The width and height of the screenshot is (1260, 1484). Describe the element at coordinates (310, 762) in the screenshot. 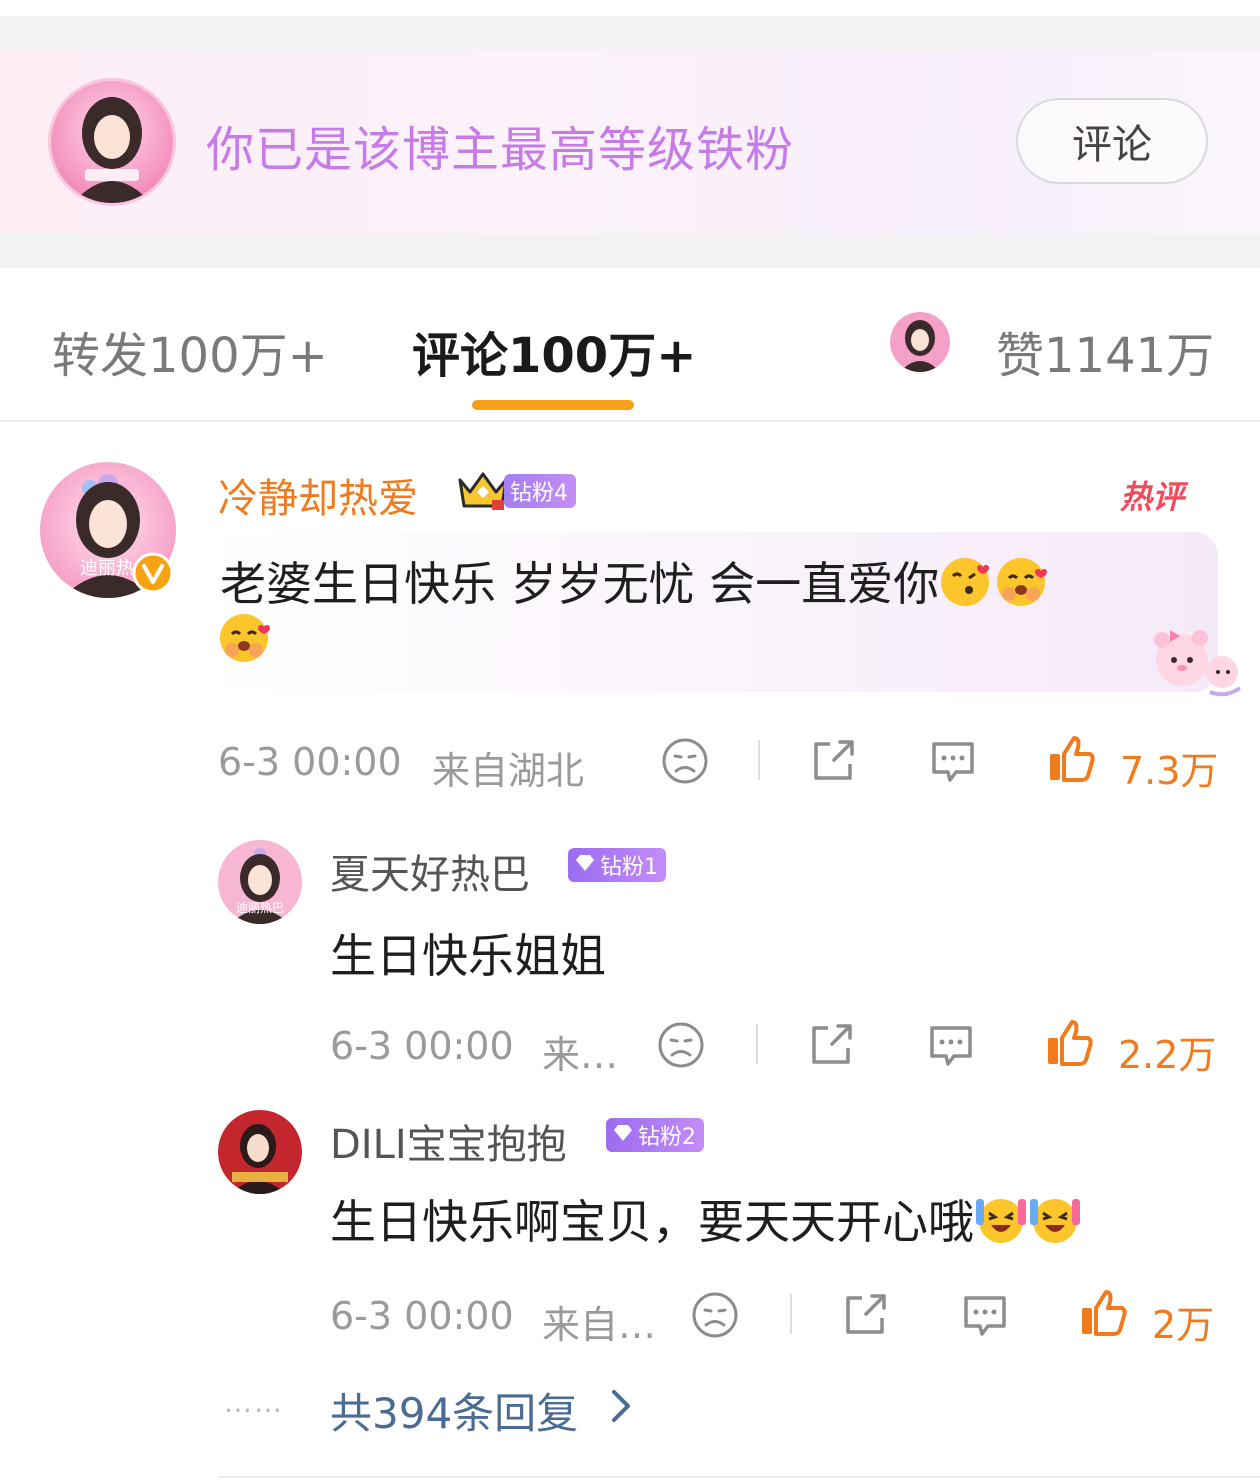

I see `comment-time: 6-3 00:00` at that location.